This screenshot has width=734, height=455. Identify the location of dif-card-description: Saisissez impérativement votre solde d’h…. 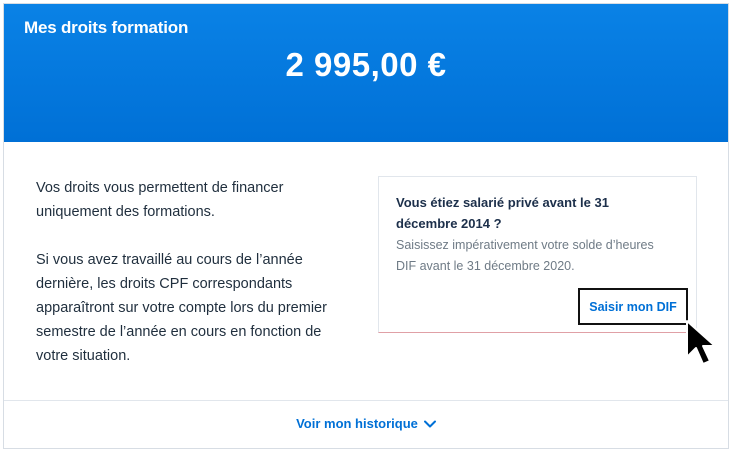
(525, 255).